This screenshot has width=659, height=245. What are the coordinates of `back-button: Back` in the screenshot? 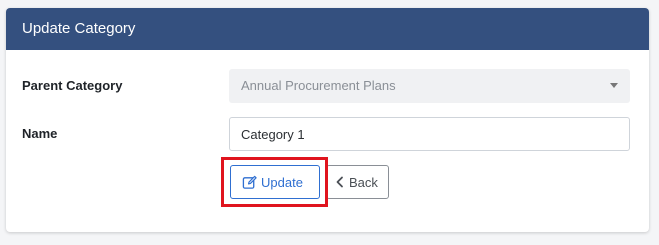 It's located at (357, 182).